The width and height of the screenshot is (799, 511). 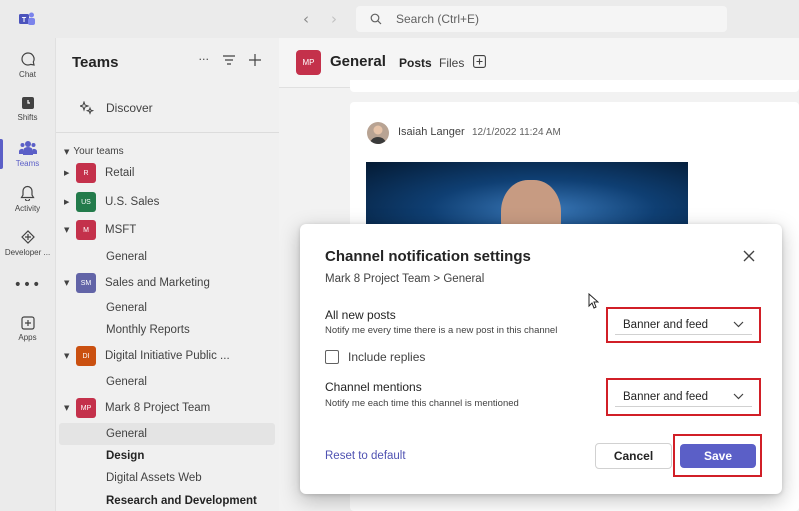 I want to click on channel-research-development: Research and Development, so click(x=181, y=501).